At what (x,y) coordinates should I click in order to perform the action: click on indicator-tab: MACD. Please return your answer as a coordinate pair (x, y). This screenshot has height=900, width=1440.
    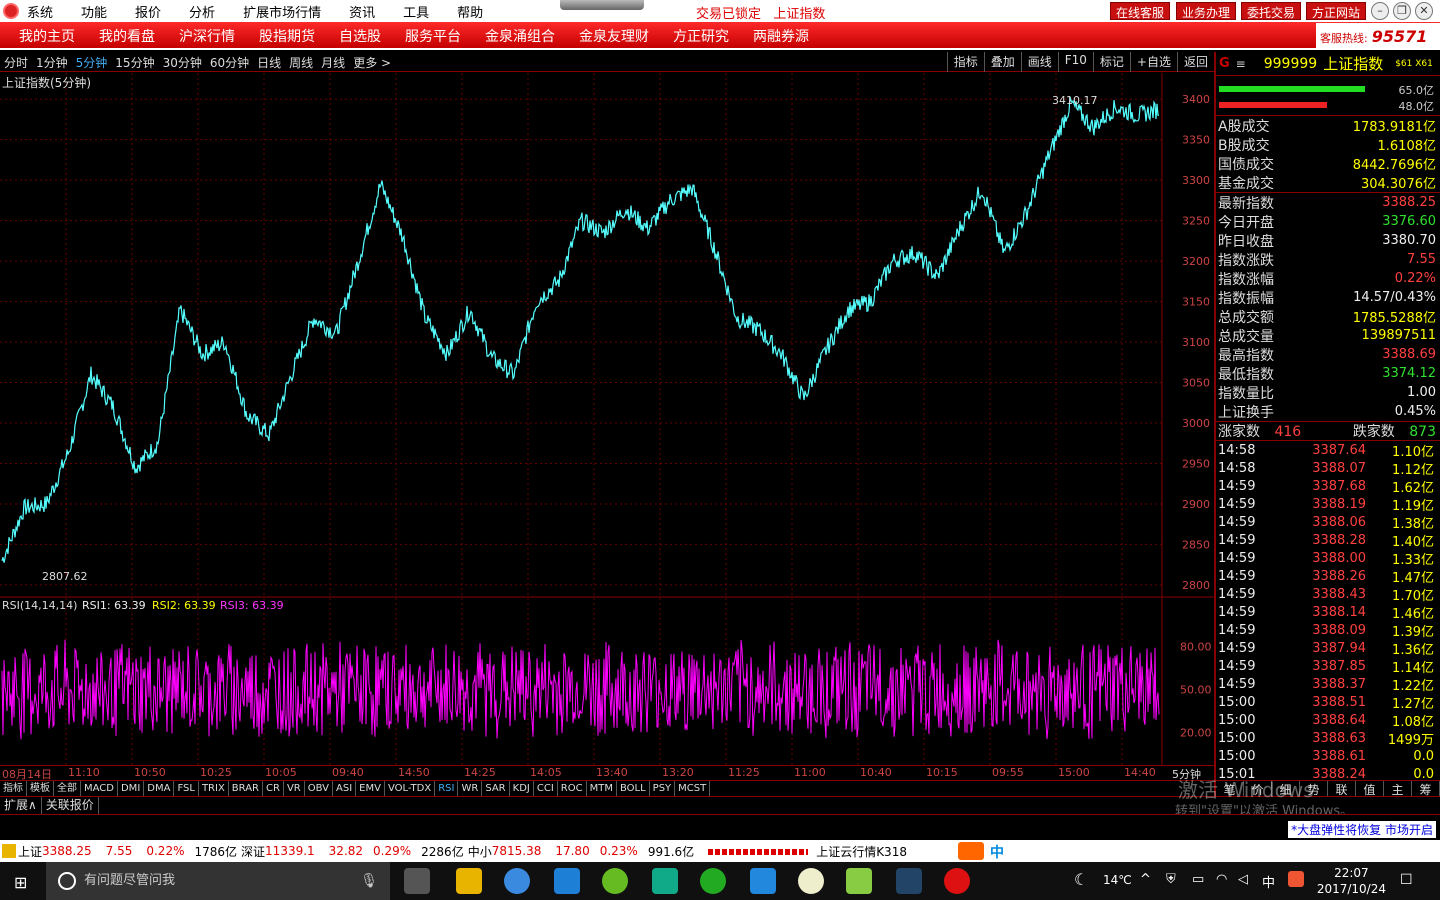
    Looking at the image, I should click on (99, 788).